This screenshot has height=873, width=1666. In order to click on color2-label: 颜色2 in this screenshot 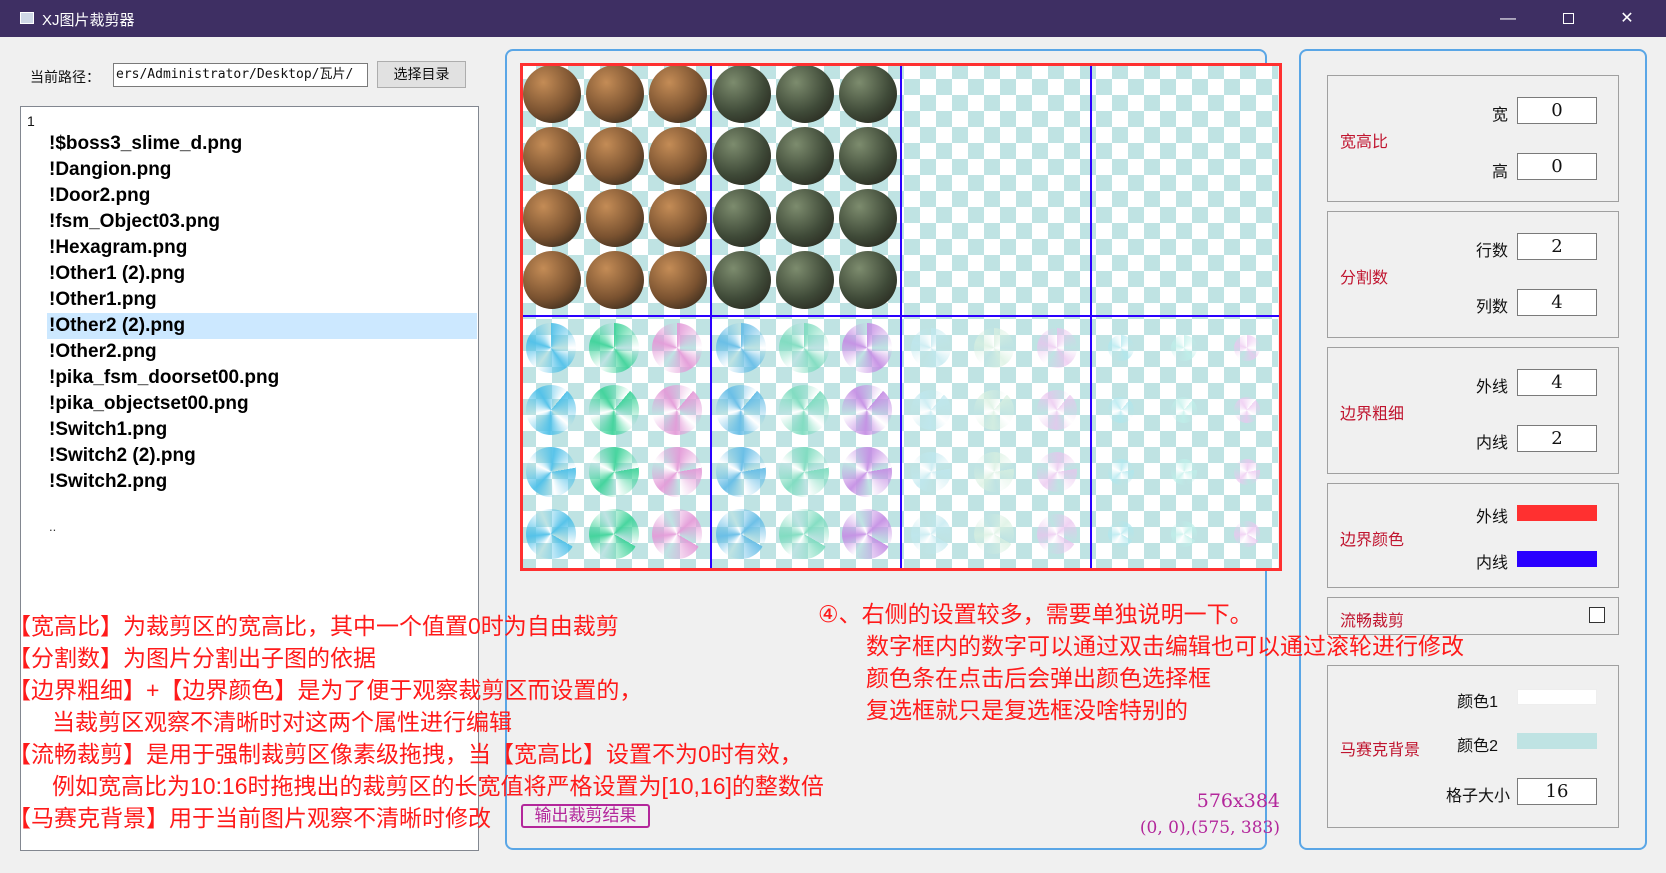, I will do `click(1477, 746)`.